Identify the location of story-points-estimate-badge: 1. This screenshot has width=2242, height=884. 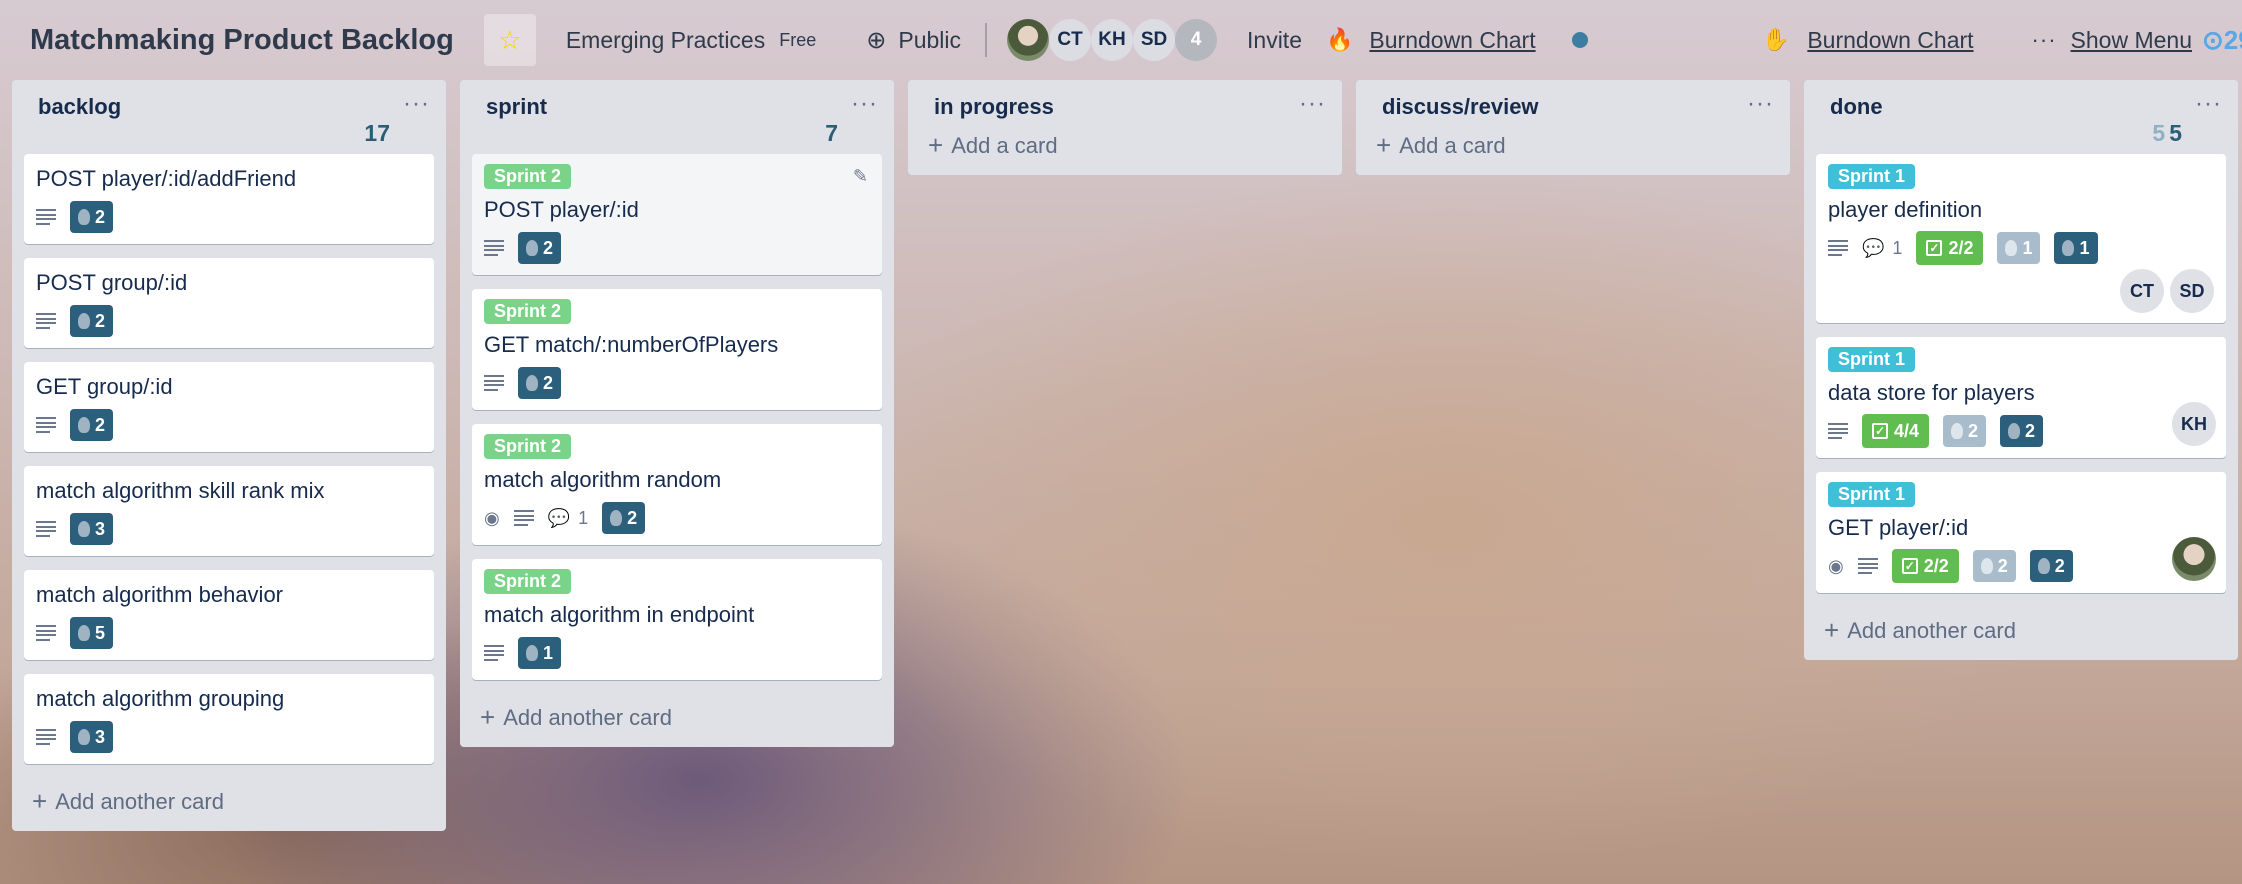
(2019, 248).